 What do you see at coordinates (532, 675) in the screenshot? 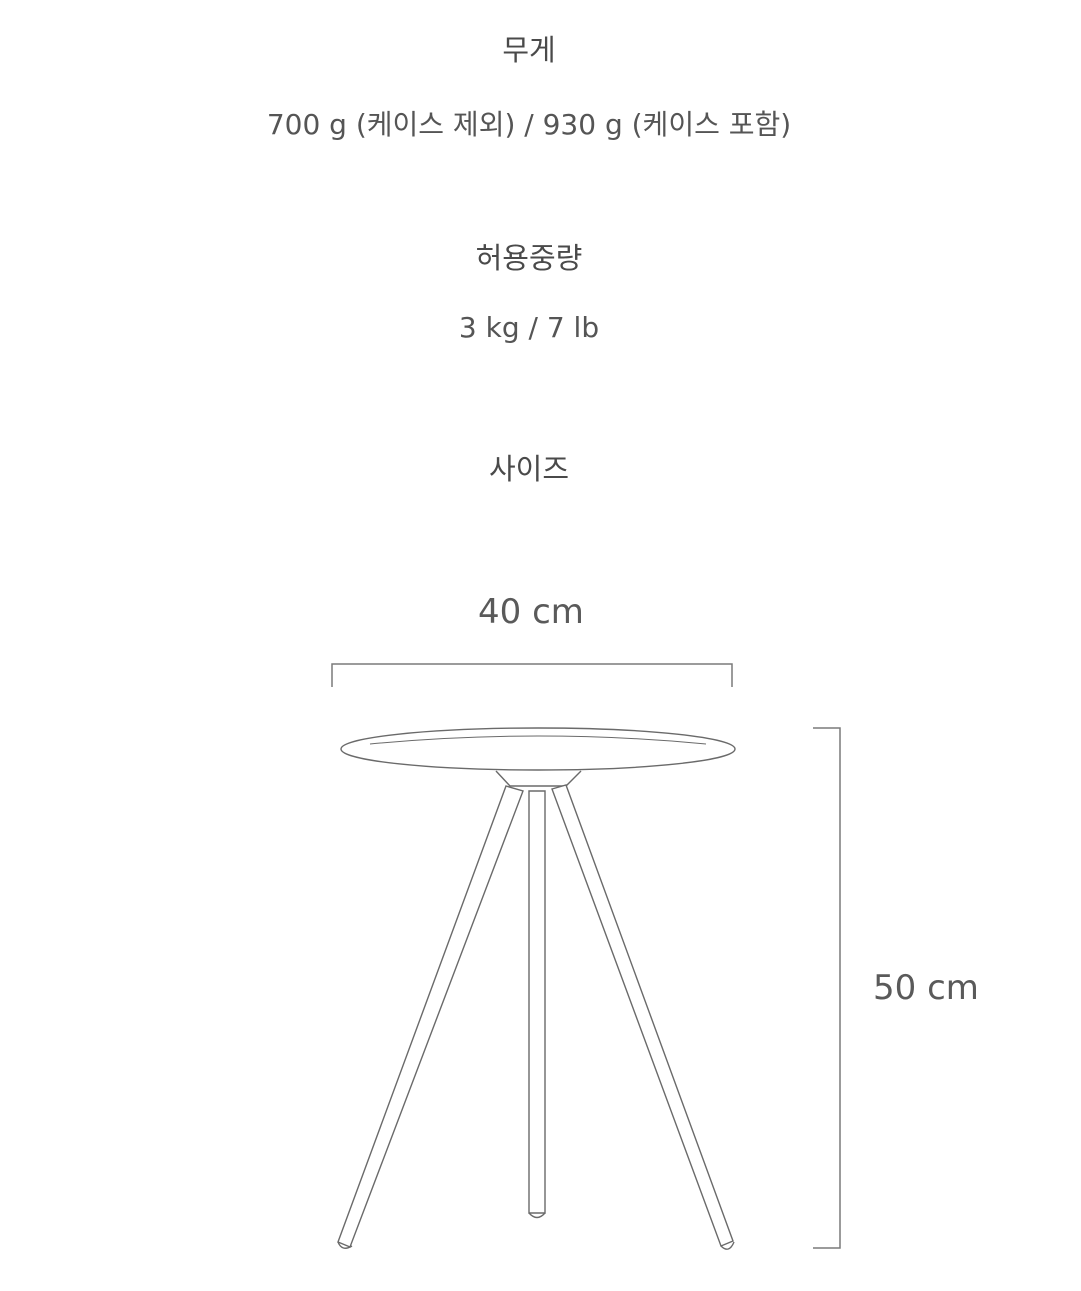
I see `width-dimension-bracket` at bounding box center [532, 675].